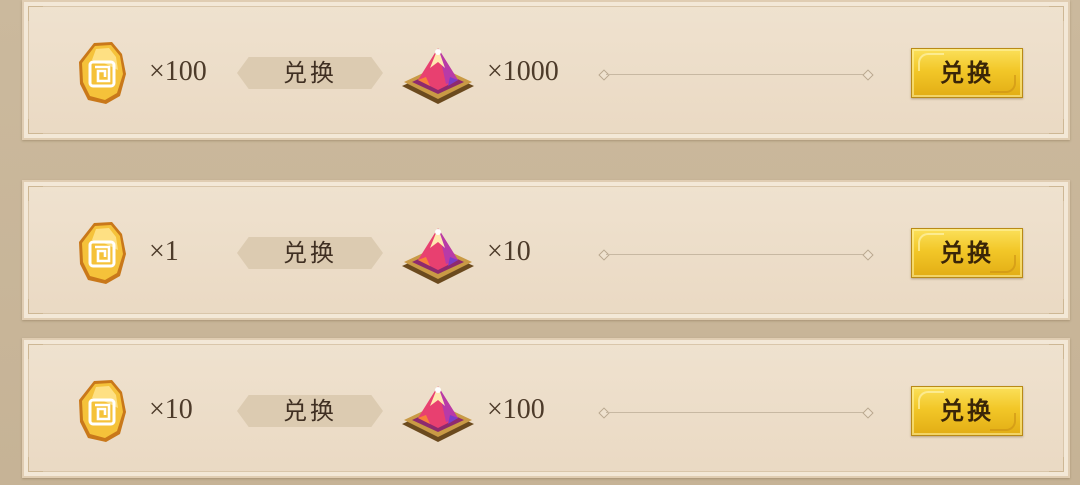 The height and width of the screenshot is (485, 1080). What do you see at coordinates (523, 71) in the screenshot?
I see `reward-quantity: ×1000` at bounding box center [523, 71].